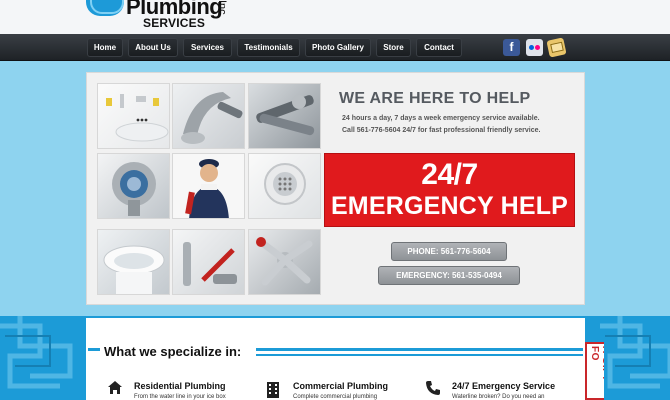 This screenshot has width=670, height=400. What do you see at coordinates (180, 386) in the screenshot?
I see `service-title-residential: Residential Plumbing` at bounding box center [180, 386].